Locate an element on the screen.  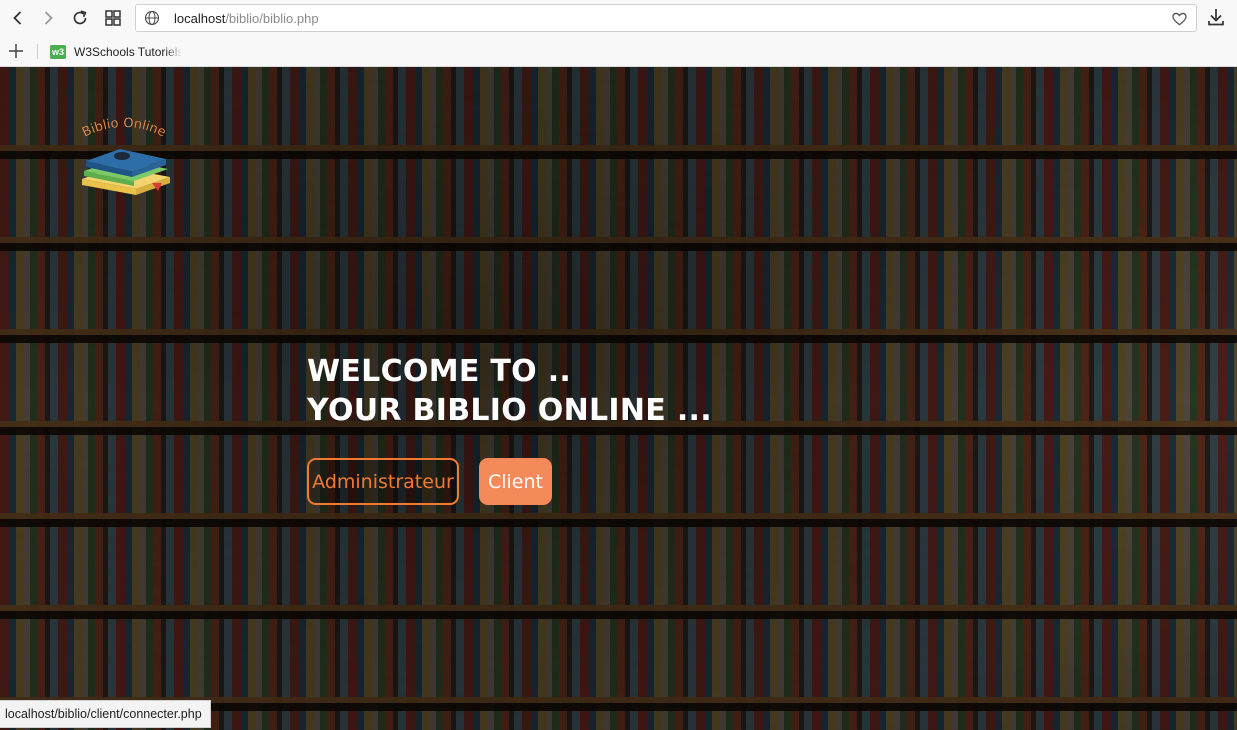
role-buttons: Administrateur Client is located at coordinates (429, 481).